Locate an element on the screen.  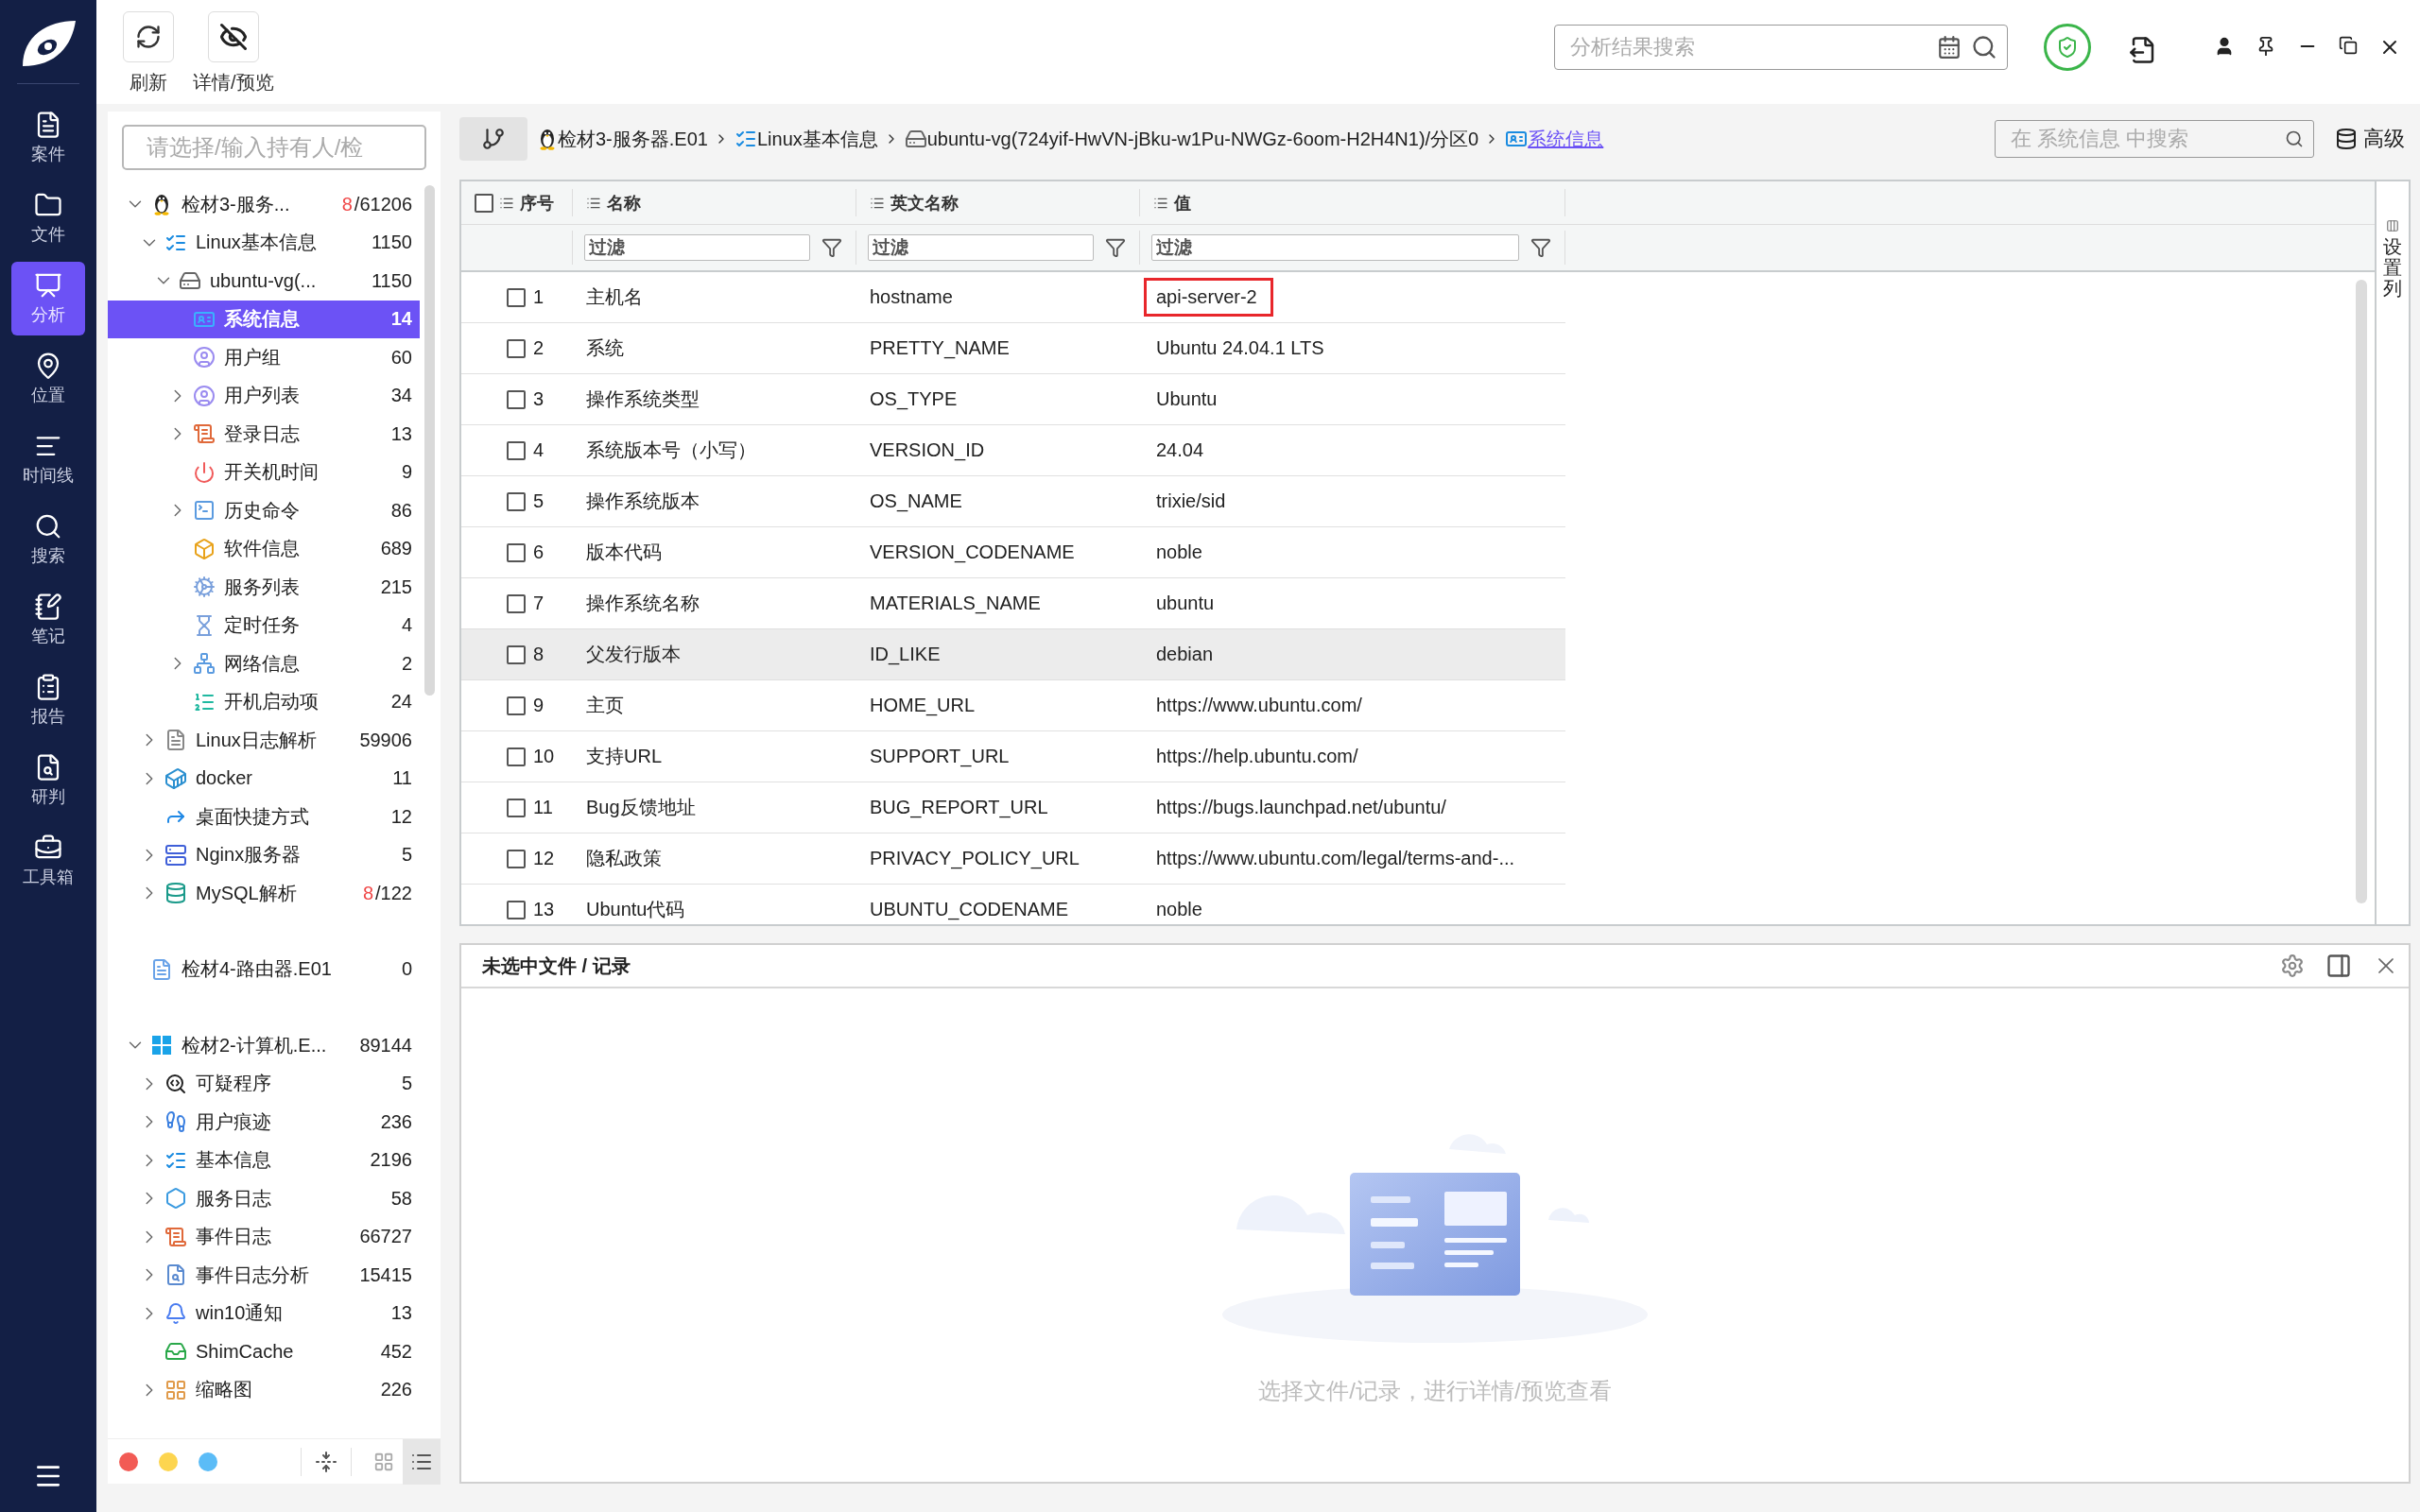
view-toggle-button is located at coordinates (422, 1461).